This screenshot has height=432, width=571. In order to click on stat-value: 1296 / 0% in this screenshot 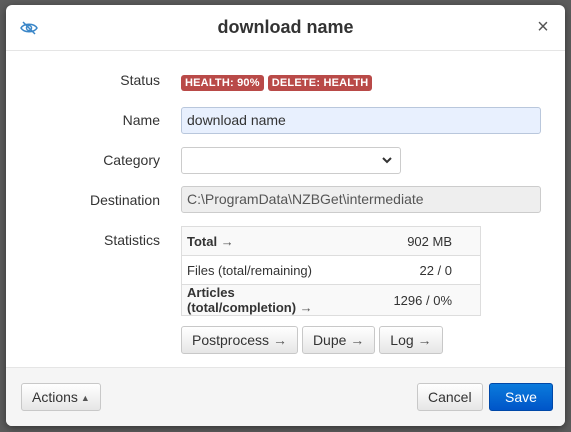, I will do `click(414, 300)`.